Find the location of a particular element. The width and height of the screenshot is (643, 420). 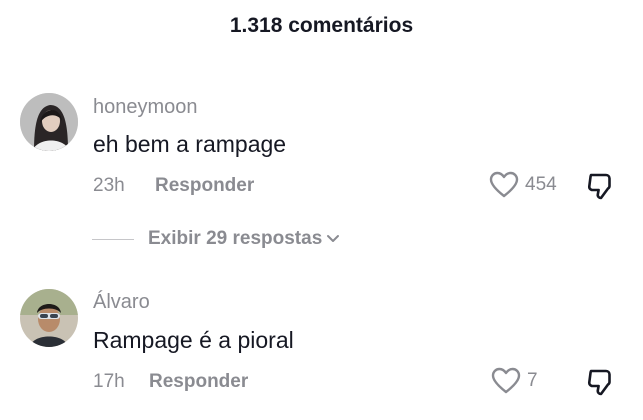

comment-text: Rampage é a pioral is located at coordinates (193, 340).